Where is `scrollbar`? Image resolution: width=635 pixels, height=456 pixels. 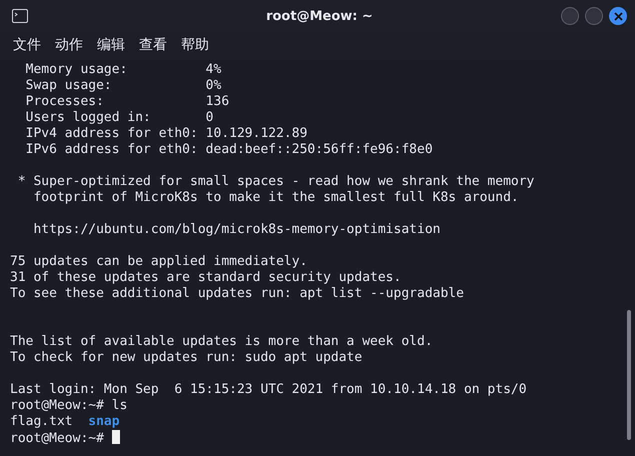
scrollbar is located at coordinates (629, 375).